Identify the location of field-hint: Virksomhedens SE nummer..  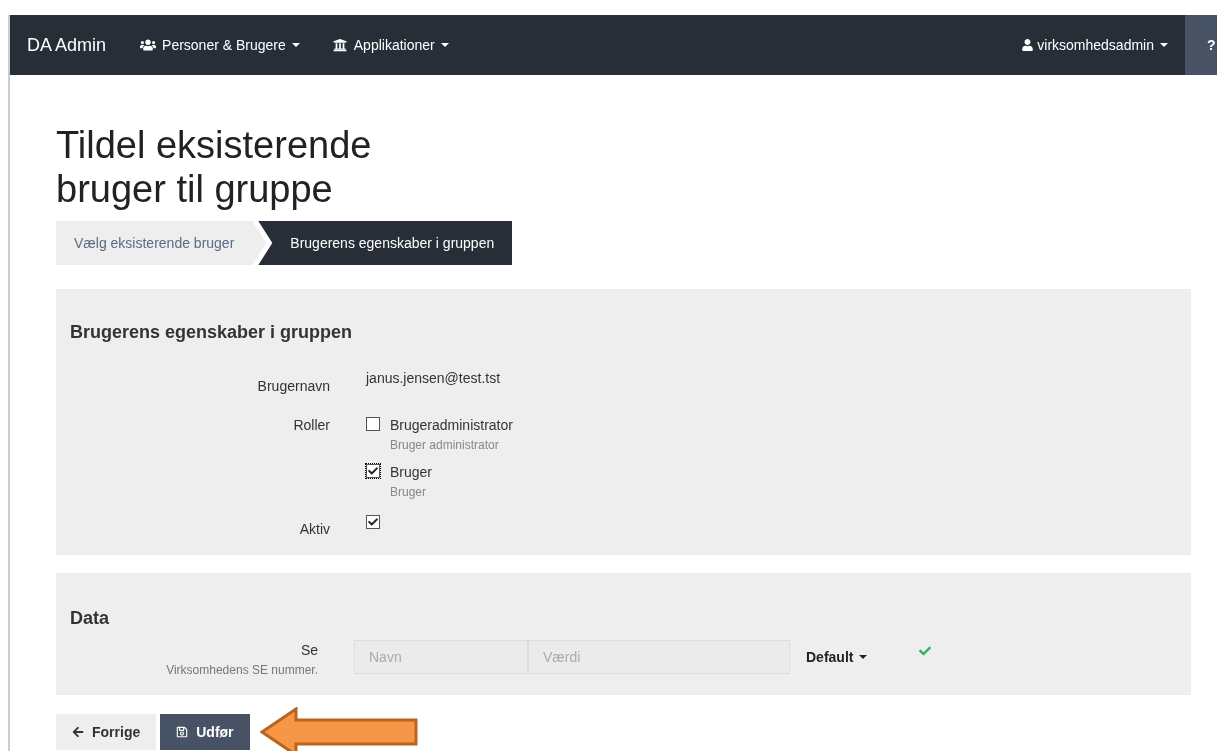
(242, 670).